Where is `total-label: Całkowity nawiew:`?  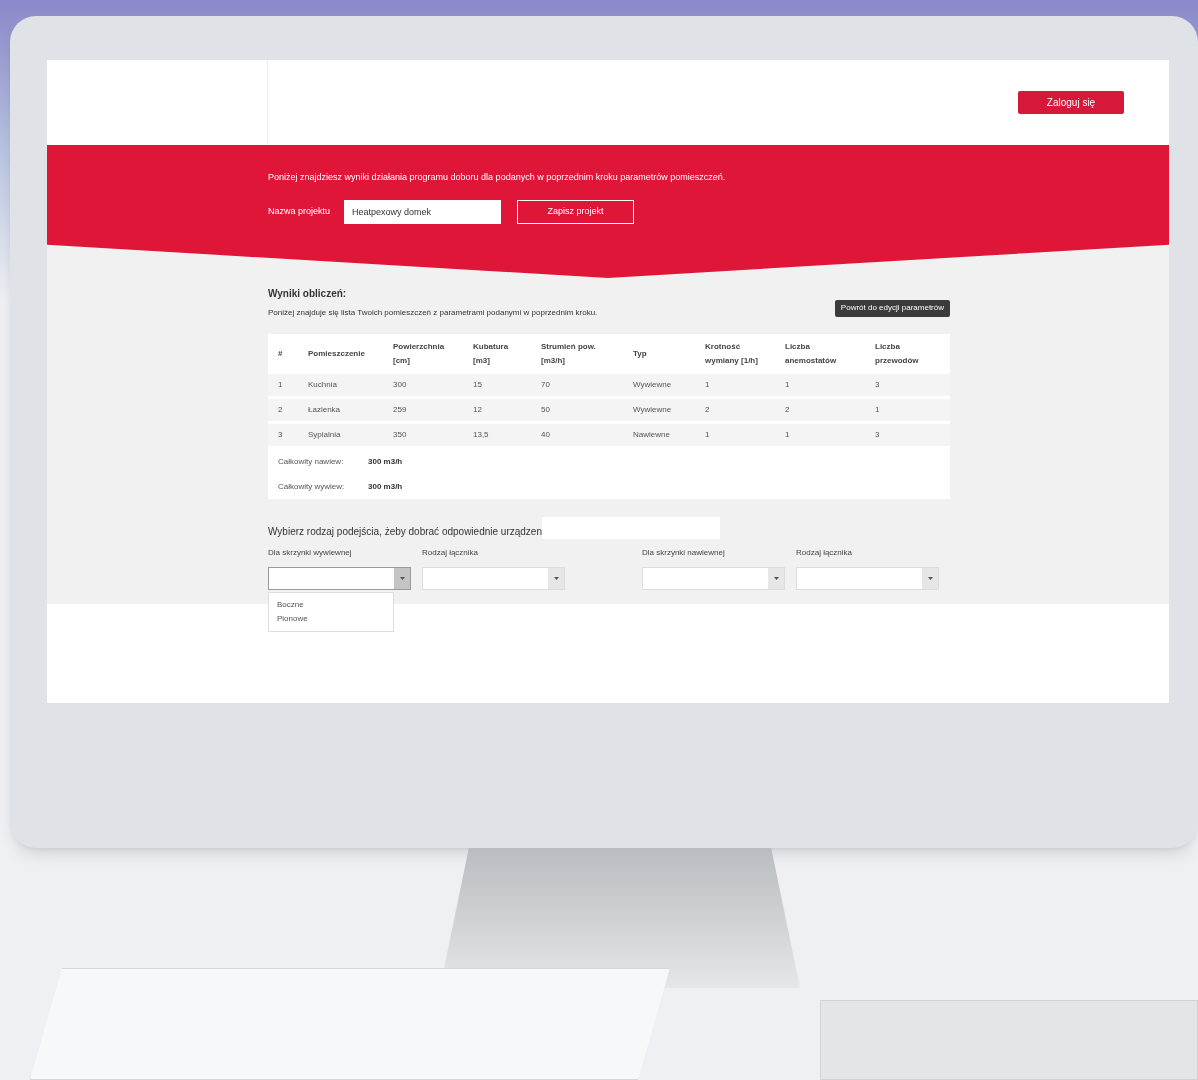 total-label: Całkowity nawiew: is located at coordinates (311, 461).